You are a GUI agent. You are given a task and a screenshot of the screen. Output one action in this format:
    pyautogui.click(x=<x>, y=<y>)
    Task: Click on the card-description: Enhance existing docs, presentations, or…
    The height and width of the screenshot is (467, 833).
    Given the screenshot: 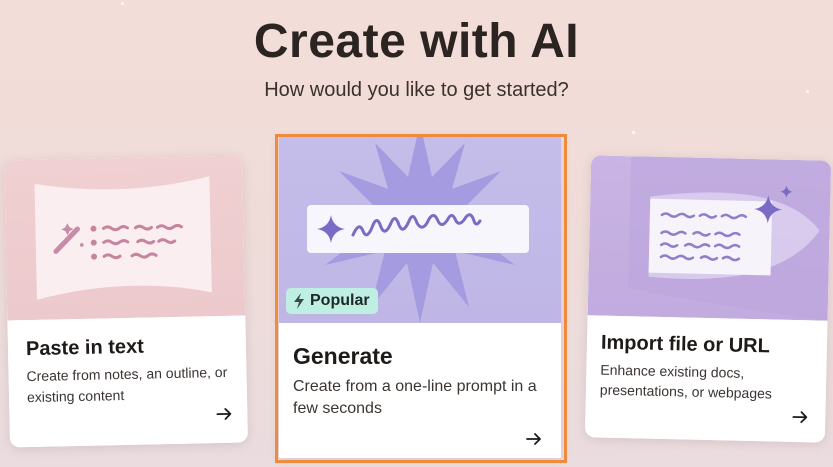 What is the action you would take?
    pyautogui.click(x=686, y=381)
    